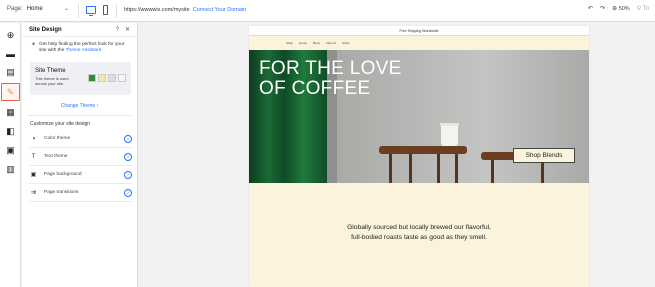  Describe the element at coordinates (33, 156) in the screenshot. I see `text-icon: T` at that location.